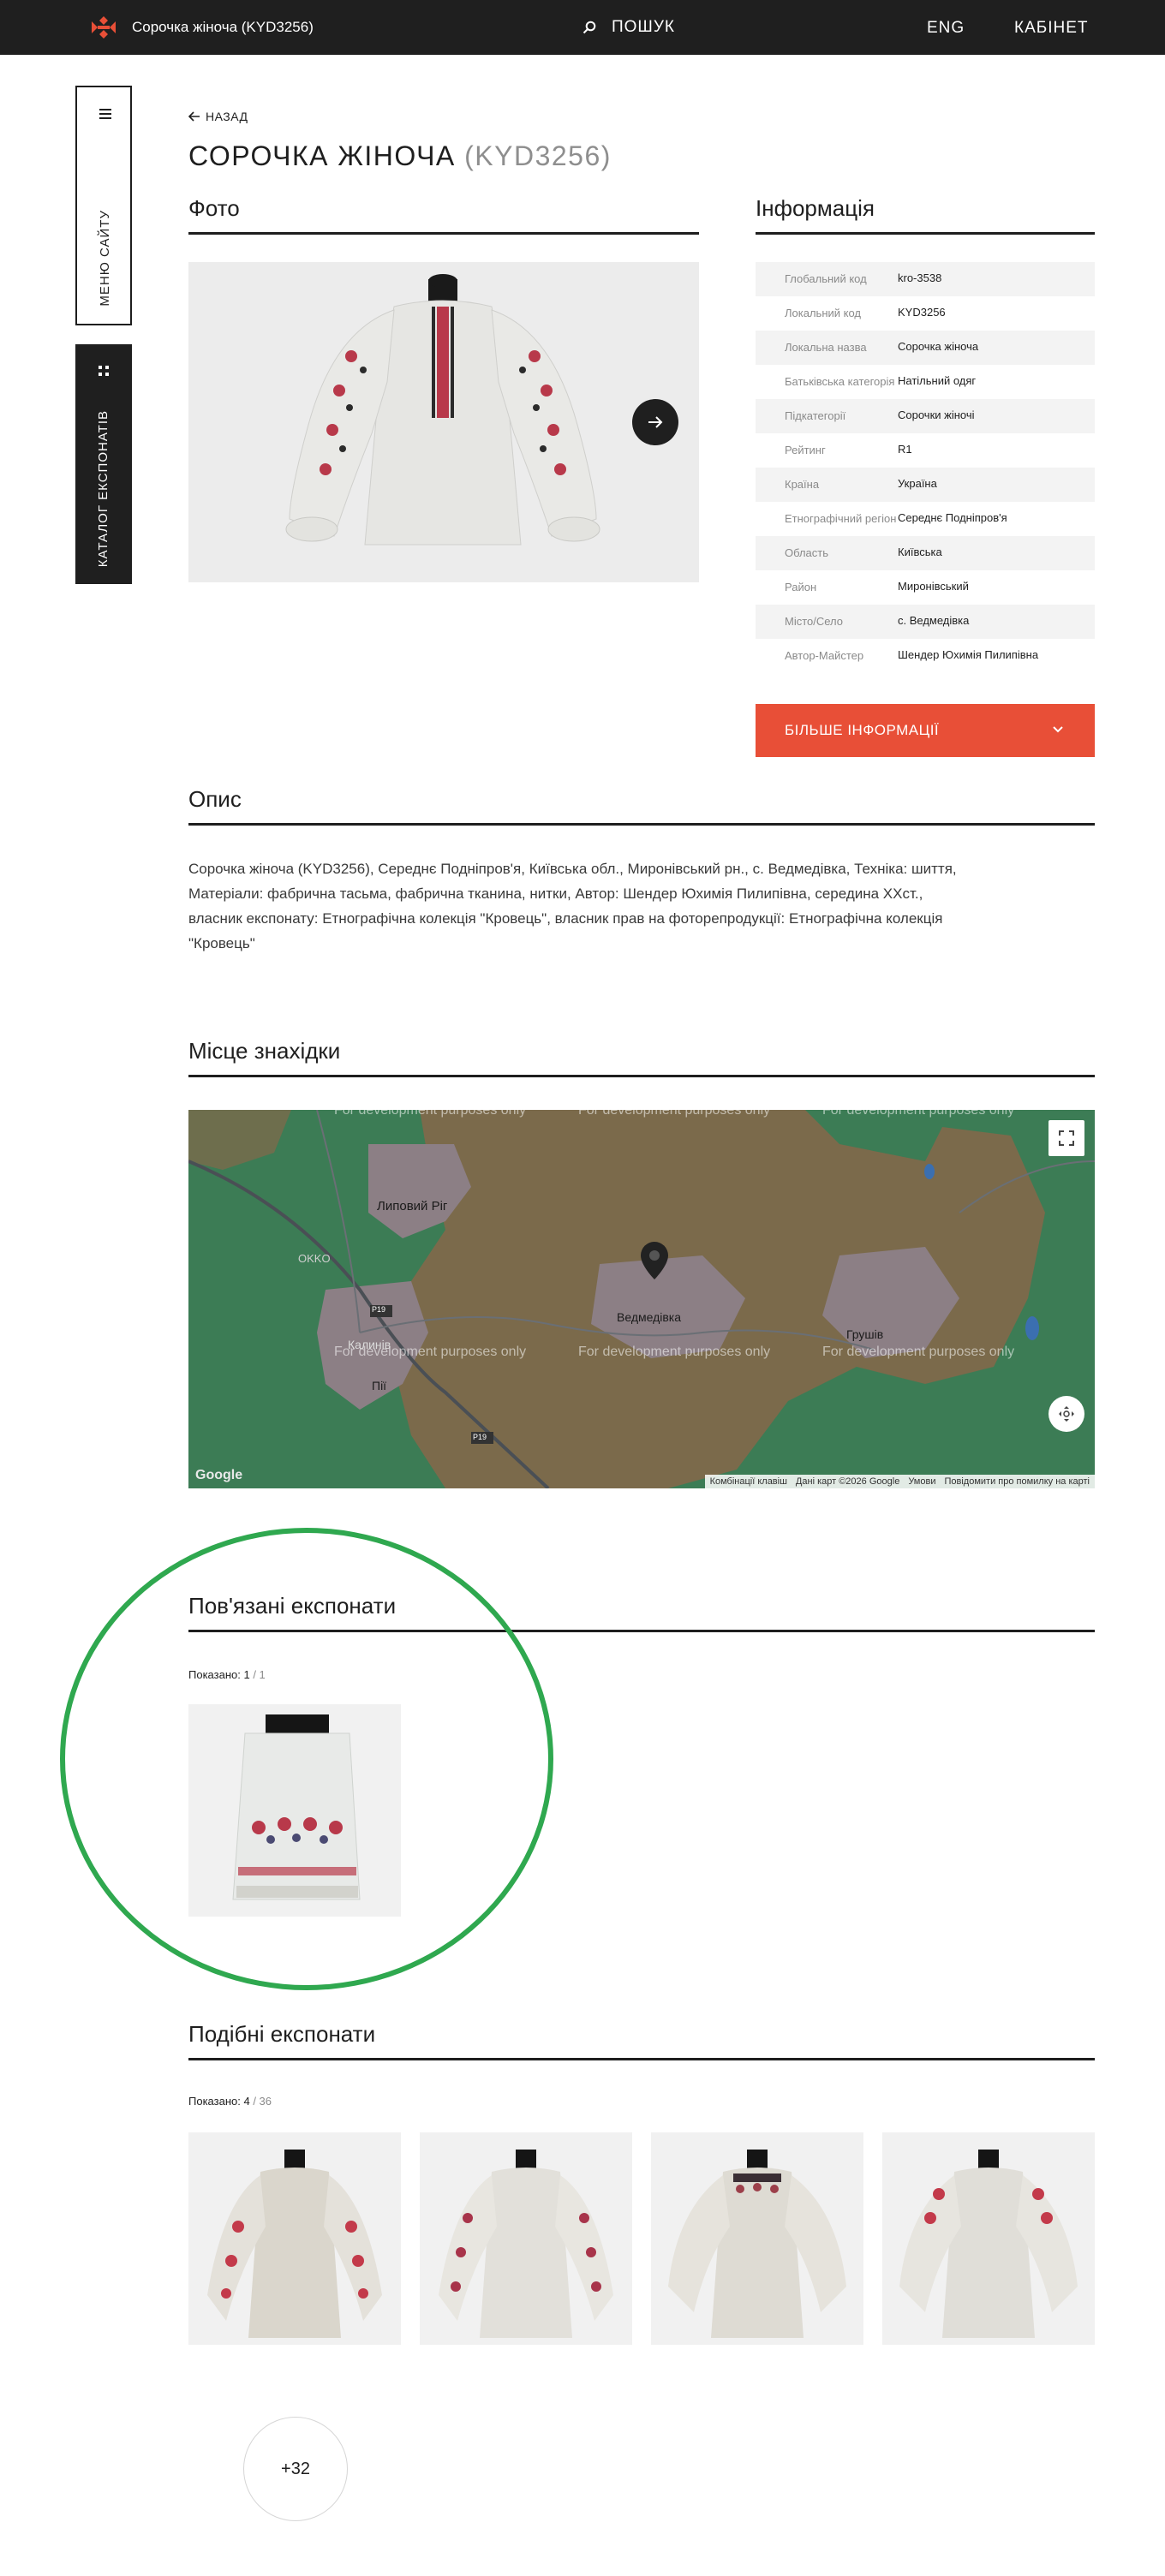 Image resolution: width=1165 pixels, height=2576 pixels. What do you see at coordinates (824, 655) in the screenshot?
I see `info-key: Автор-Майстер` at bounding box center [824, 655].